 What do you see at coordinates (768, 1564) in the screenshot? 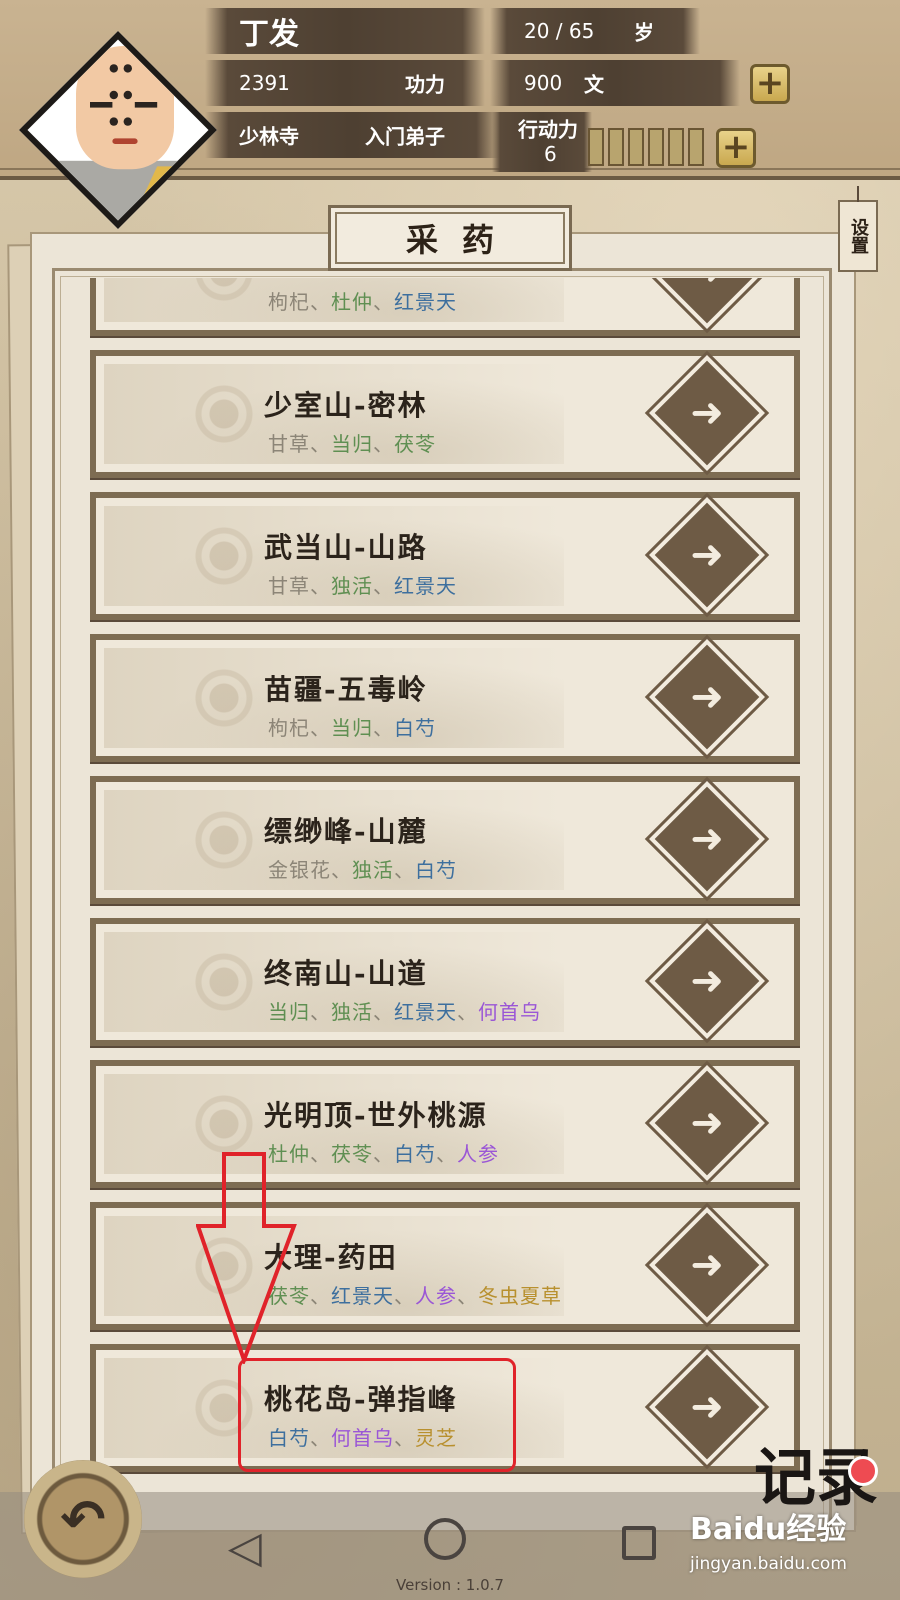
I see `watermark-url: jingyan.baidu.com` at bounding box center [768, 1564].